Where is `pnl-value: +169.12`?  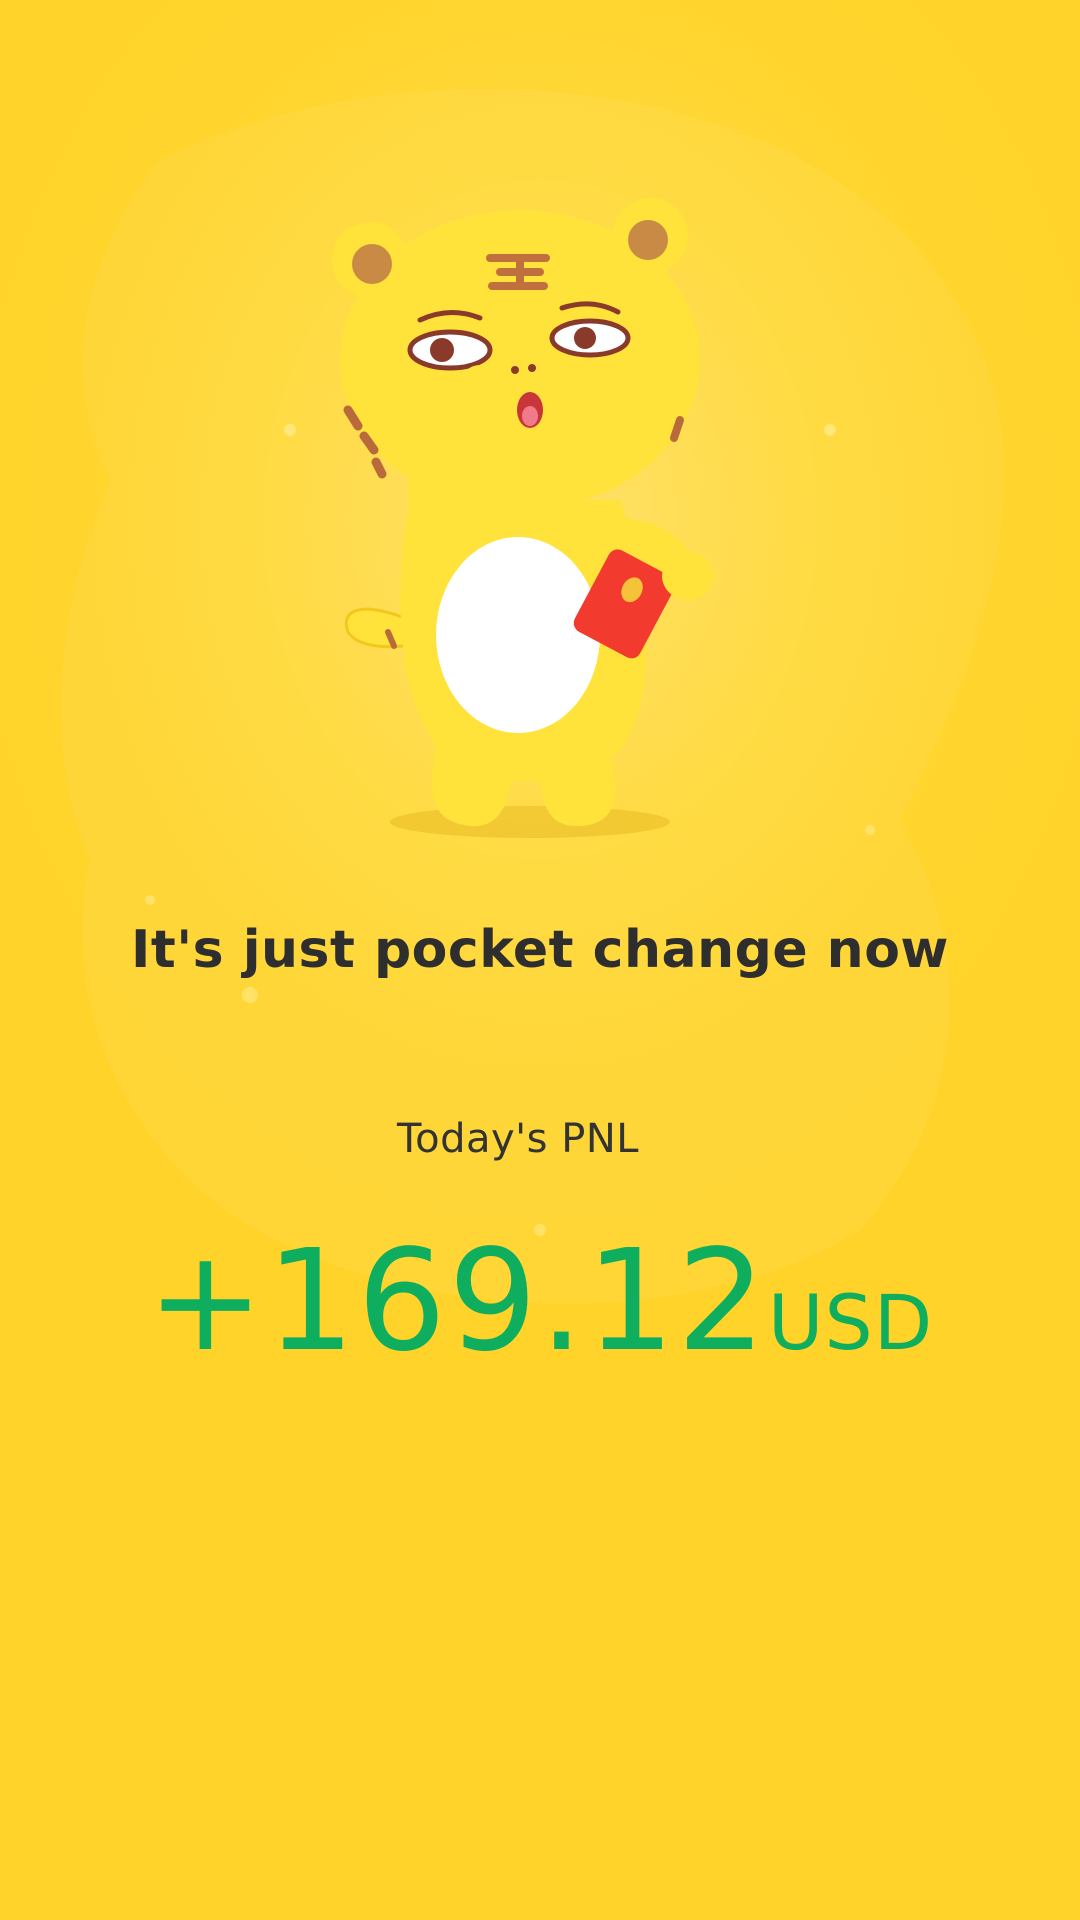 pnl-value: +169.12 is located at coordinates (457, 1301).